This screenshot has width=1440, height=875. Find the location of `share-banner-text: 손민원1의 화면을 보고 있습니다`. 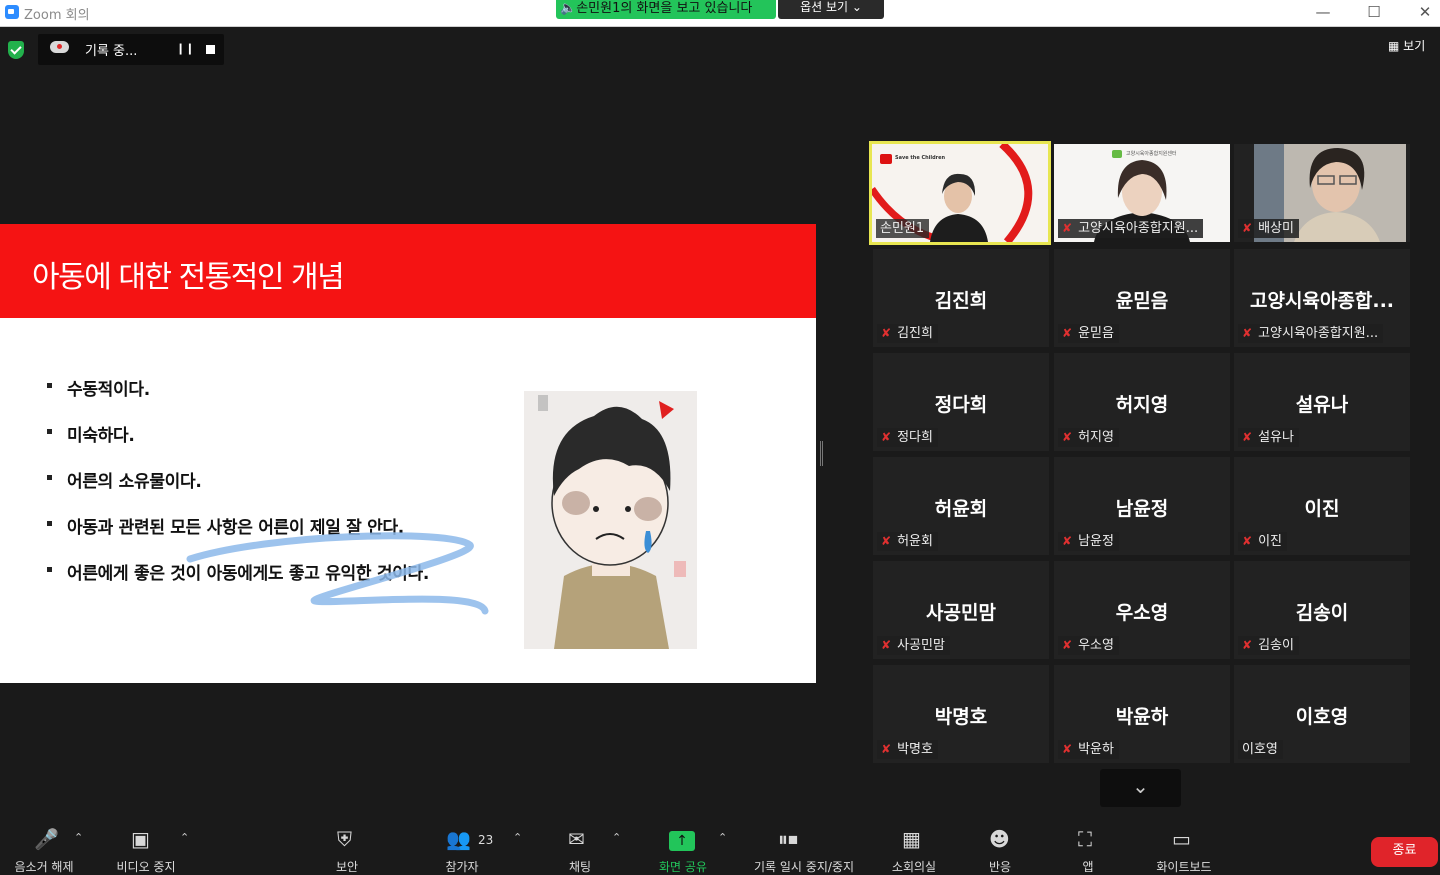

share-banner-text: 손민원1의 화면을 보고 있습니다 is located at coordinates (664, 8).